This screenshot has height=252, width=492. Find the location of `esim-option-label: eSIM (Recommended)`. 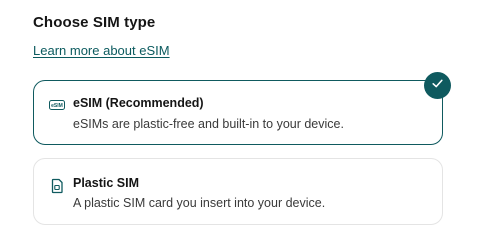

esim-option-label: eSIM (Recommended) is located at coordinates (138, 103).